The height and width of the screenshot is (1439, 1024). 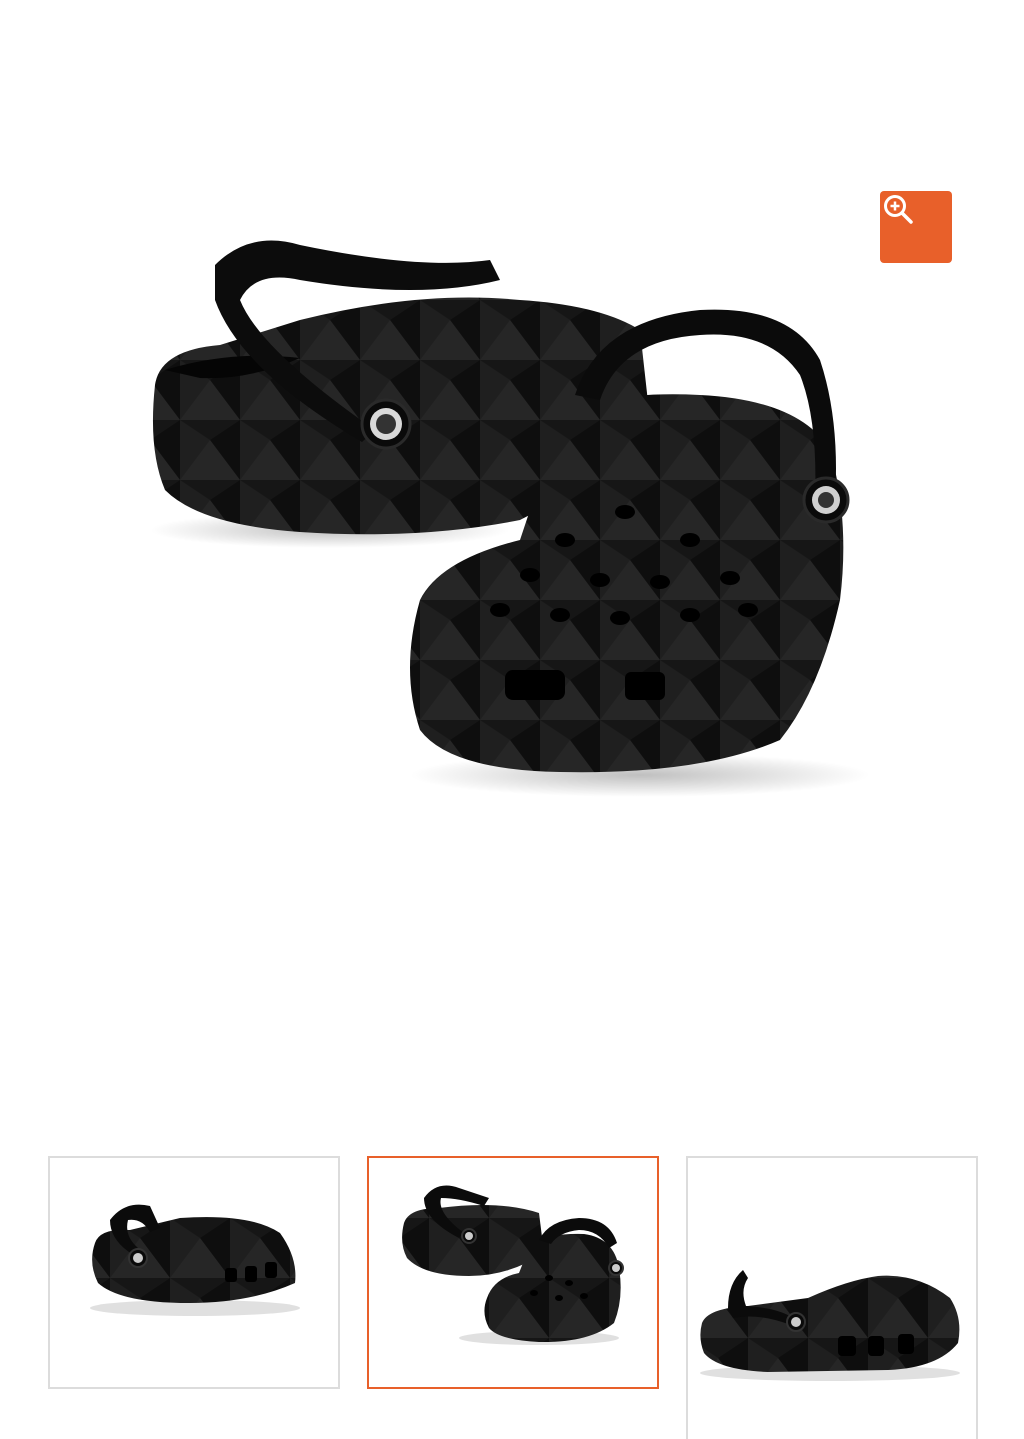 What do you see at coordinates (916, 227) in the screenshot?
I see `zoom-button` at bounding box center [916, 227].